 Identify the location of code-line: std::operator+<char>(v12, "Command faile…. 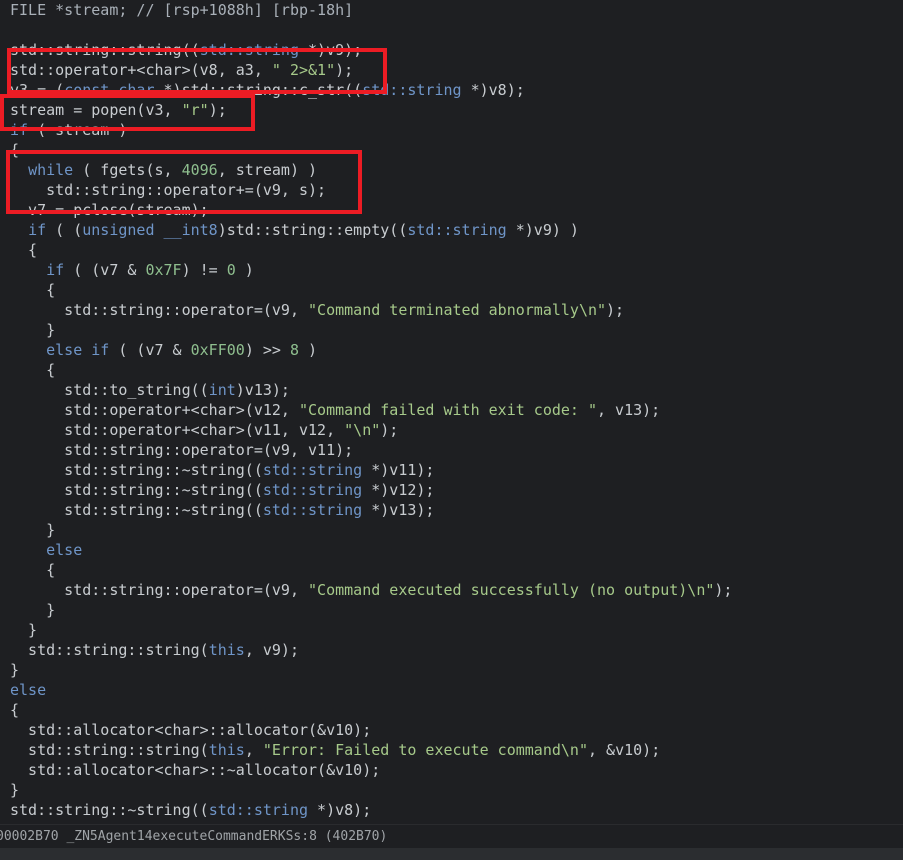
(335, 410).